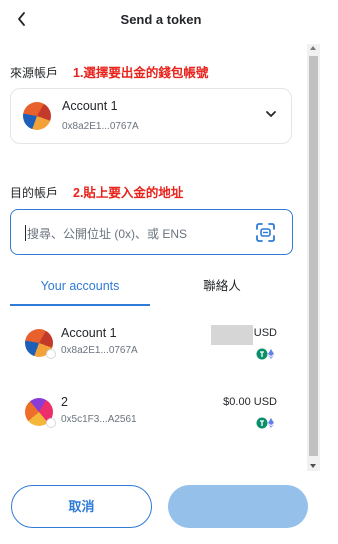 This screenshot has width=338, height=544. Describe the element at coordinates (34, 73) in the screenshot. I see `from-account-label: 來源帳戶` at that location.